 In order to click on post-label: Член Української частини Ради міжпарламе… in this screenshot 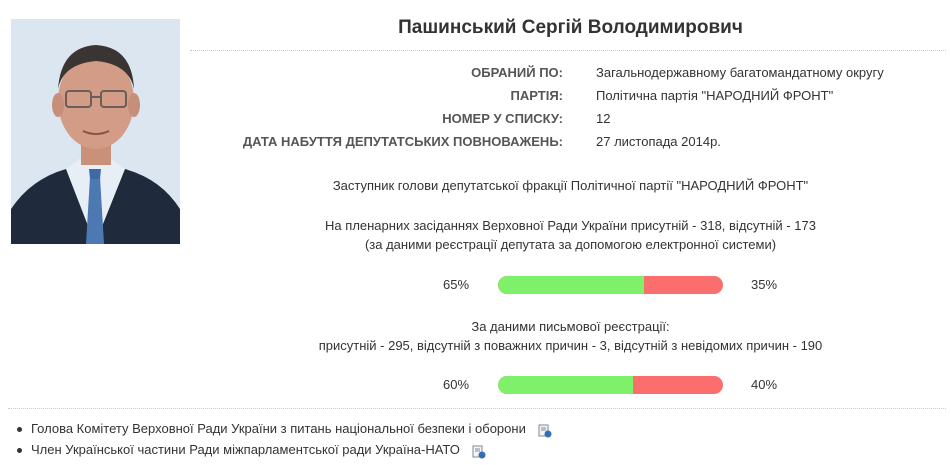, I will do `click(245, 449)`.